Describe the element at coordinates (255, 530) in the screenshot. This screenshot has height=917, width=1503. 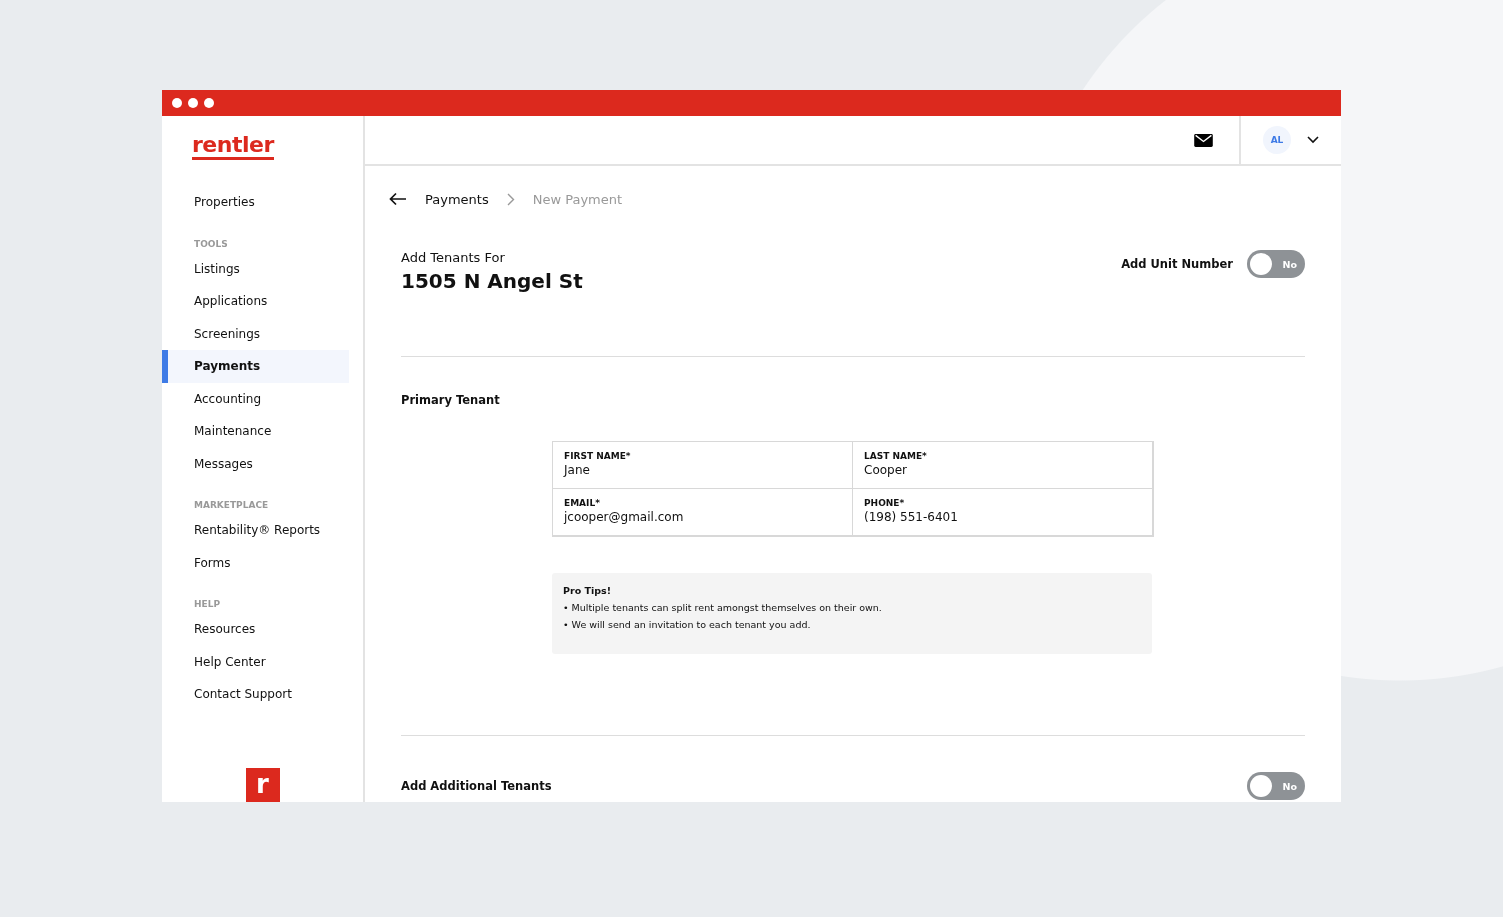
I see `sidebar-item: Rentability® Reports` at that location.